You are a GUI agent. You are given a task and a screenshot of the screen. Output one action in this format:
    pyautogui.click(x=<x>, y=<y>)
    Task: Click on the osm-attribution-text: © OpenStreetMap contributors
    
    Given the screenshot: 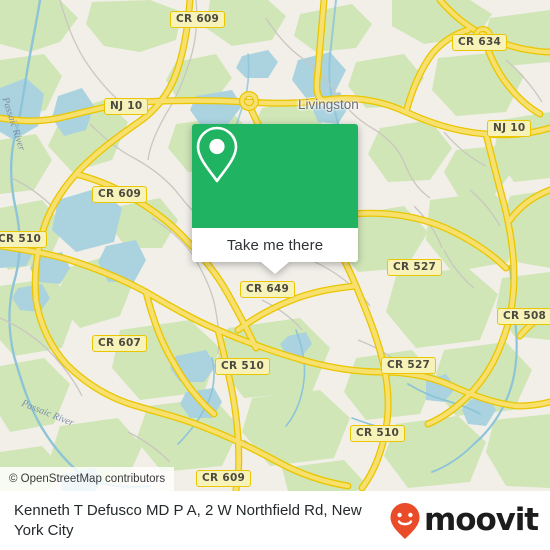 What is the action you would take?
    pyautogui.click(x=87, y=479)
    